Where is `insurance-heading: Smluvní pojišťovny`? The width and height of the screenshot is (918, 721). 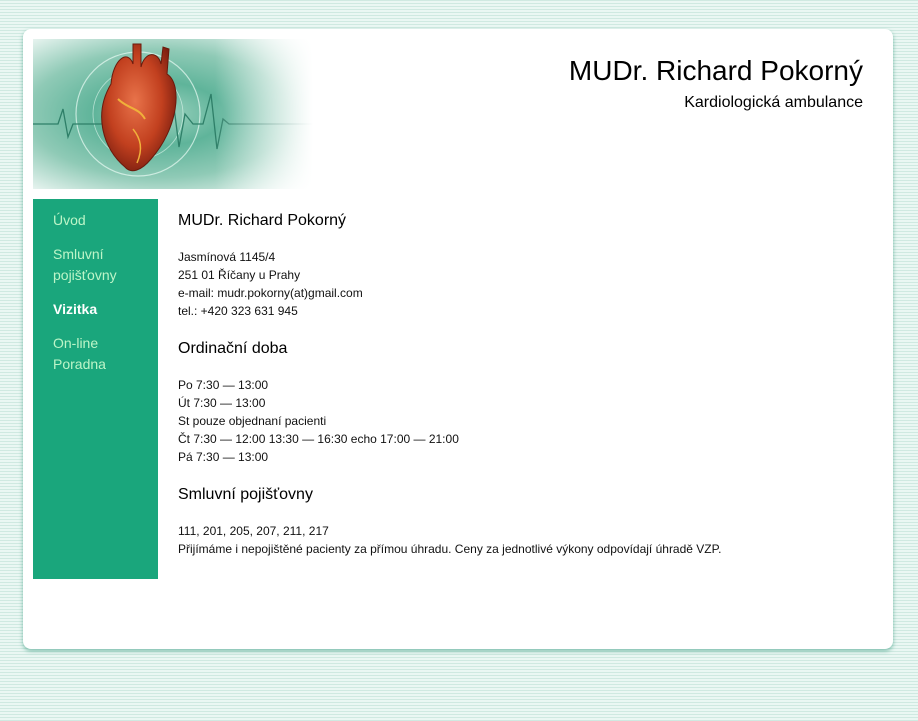
insurance-heading: Smluvní pojišťovny is located at coordinates (245, 494).